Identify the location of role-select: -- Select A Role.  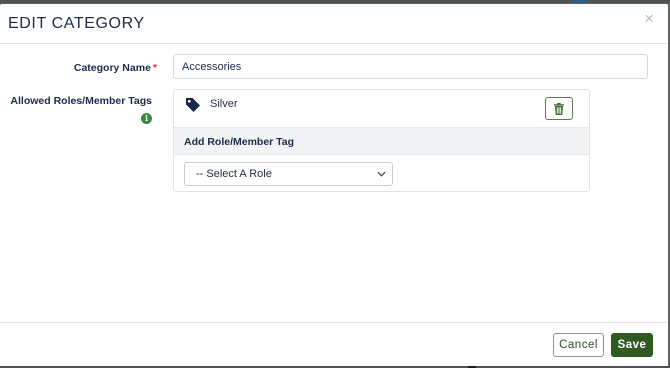
(288, 174).